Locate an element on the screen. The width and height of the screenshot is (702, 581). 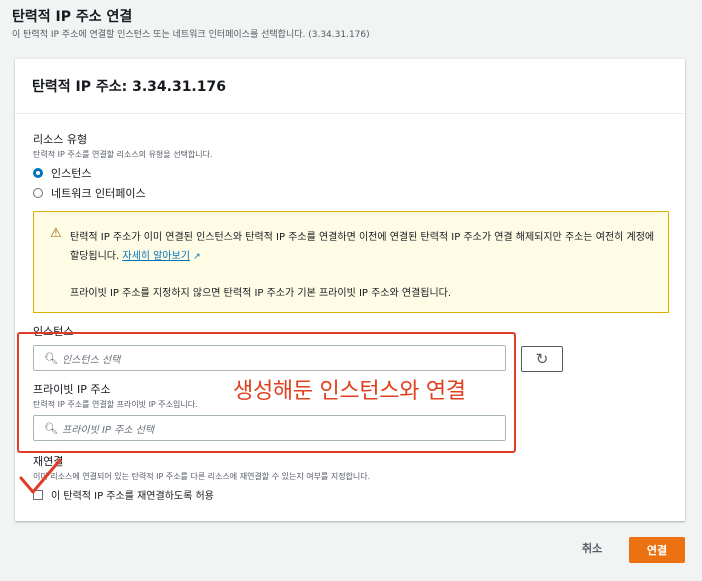
radio-instance: 인스턴스 is located at coordinates (62, 173).